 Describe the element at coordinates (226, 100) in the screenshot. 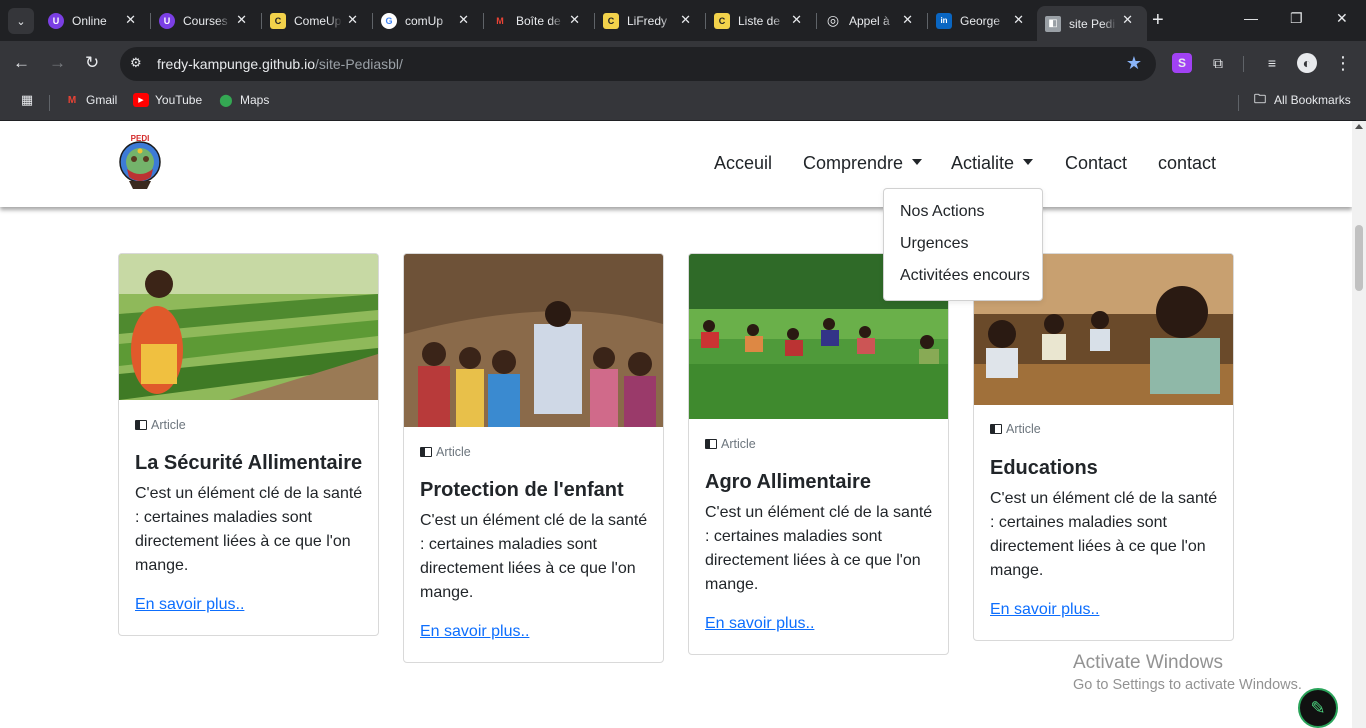

I see `maps-icon: ⬤` at that location.